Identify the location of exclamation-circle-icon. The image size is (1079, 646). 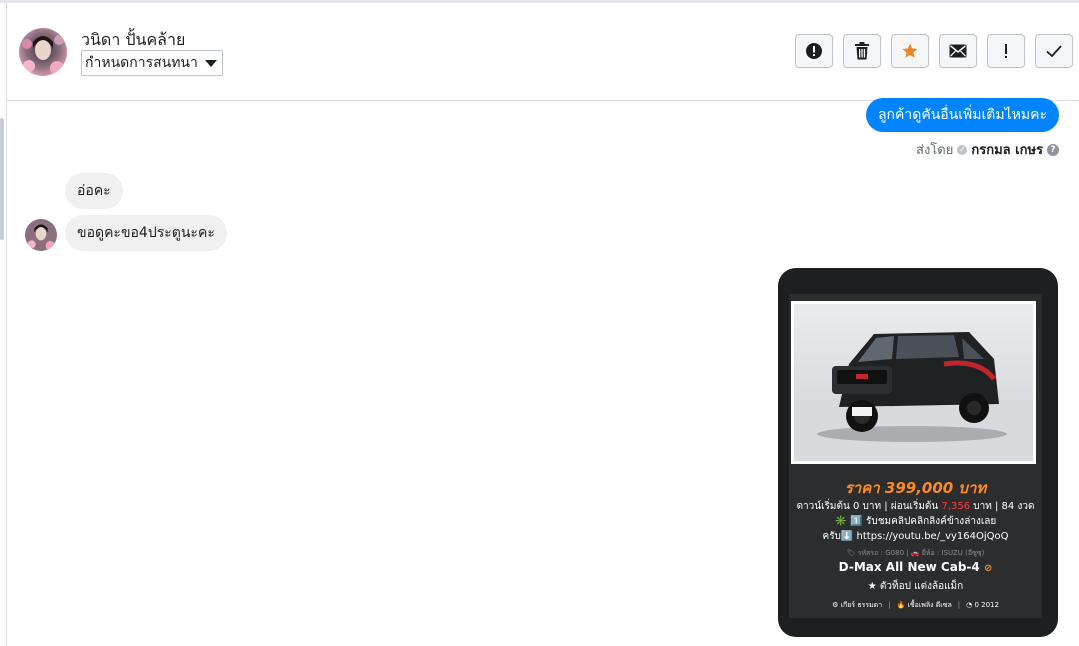
(814, 51).